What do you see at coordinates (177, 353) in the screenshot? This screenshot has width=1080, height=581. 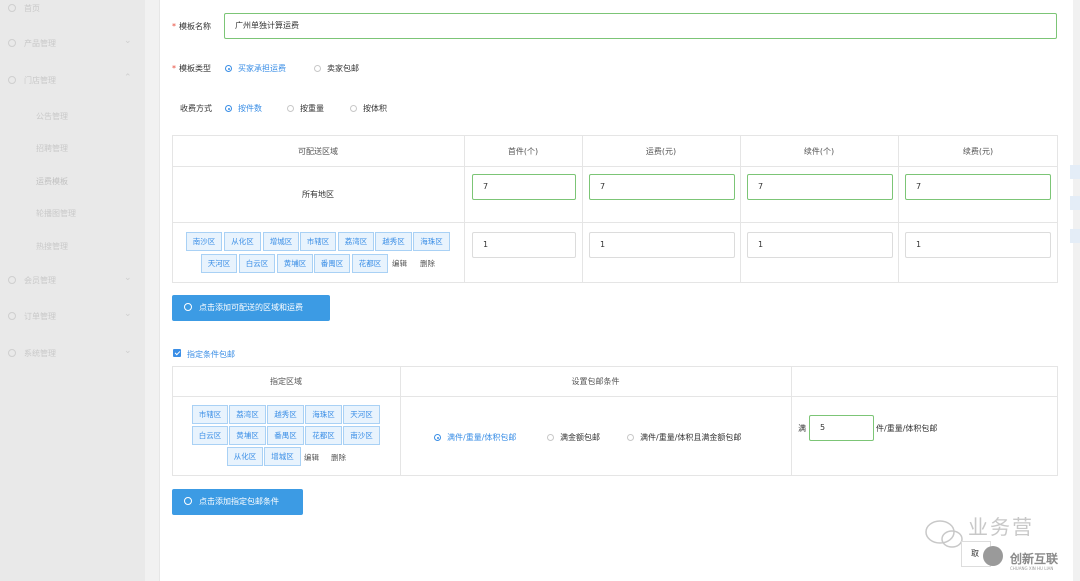 I see `free-shipping-checkbox` at bounding box center [177, 353].